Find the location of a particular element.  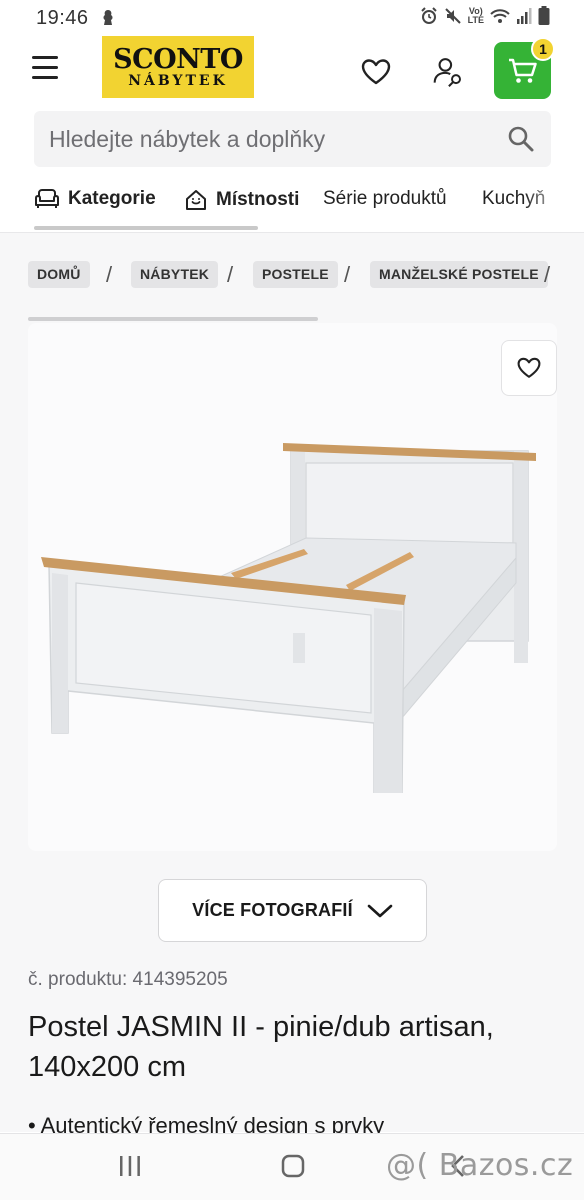

search-bar is located at coordinates (292, 139).